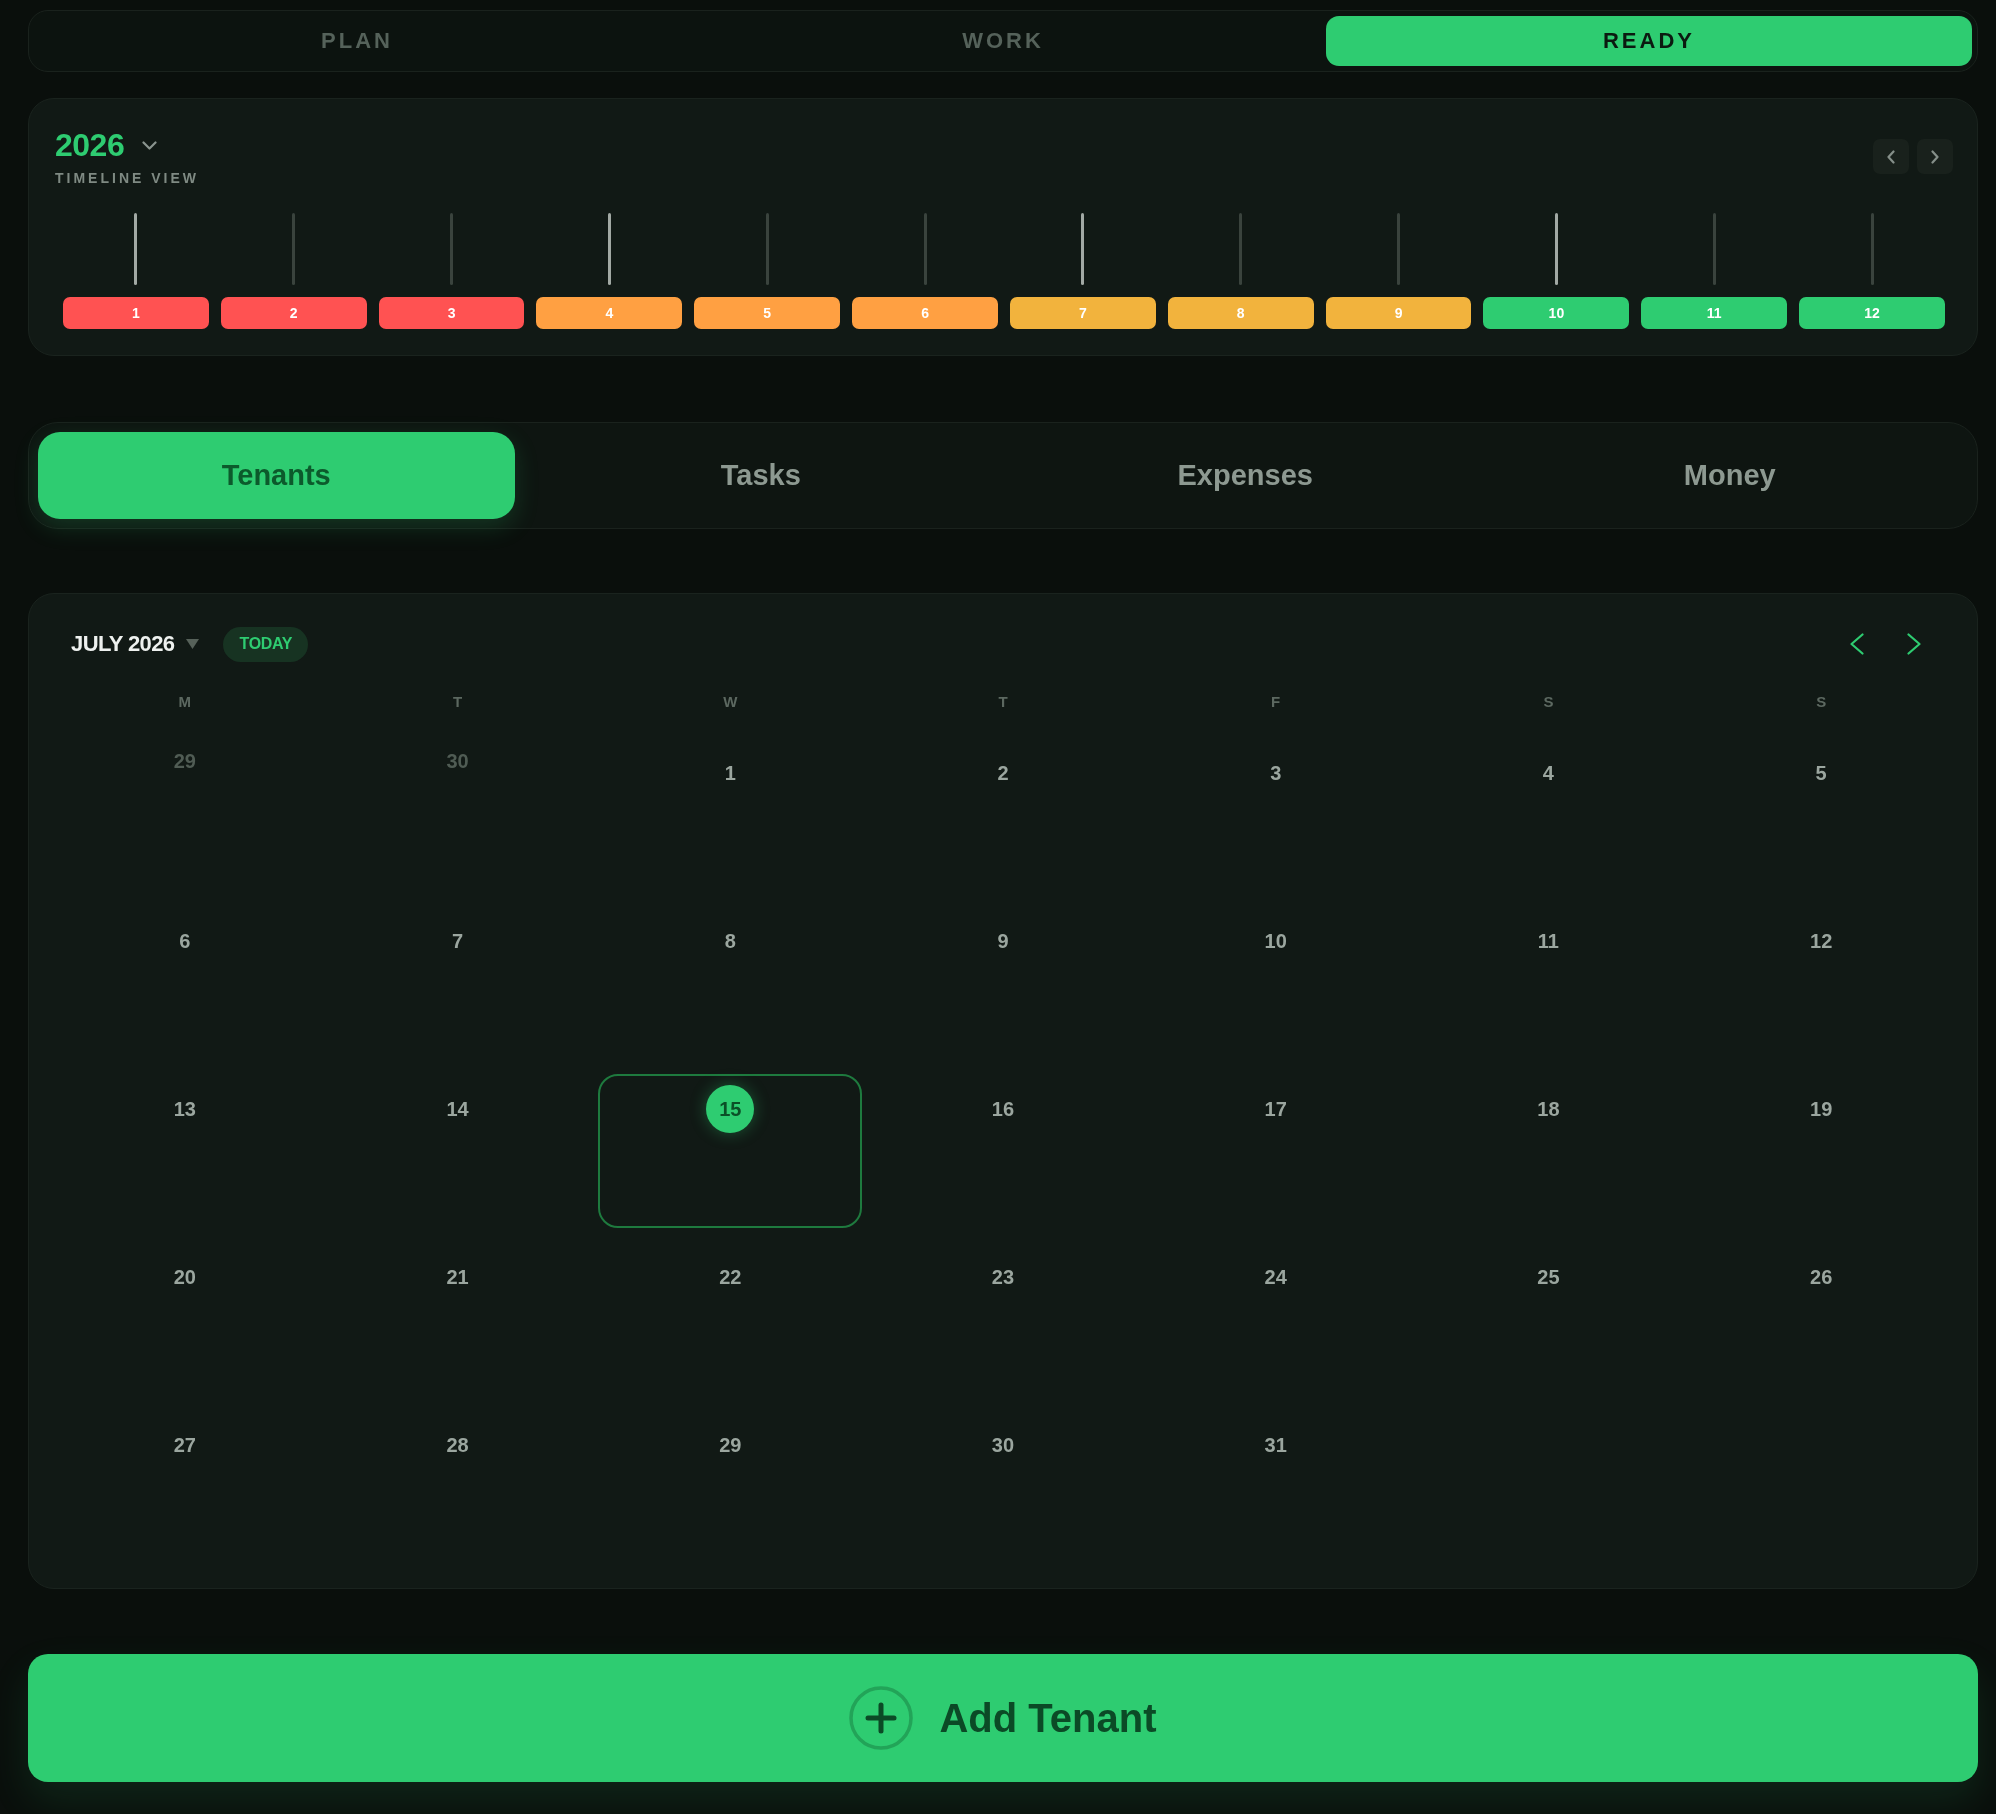  What do you see at coordinates (730, 773) in the screenshot?
I see `day-number: 1` at bounding box center [730, 773].